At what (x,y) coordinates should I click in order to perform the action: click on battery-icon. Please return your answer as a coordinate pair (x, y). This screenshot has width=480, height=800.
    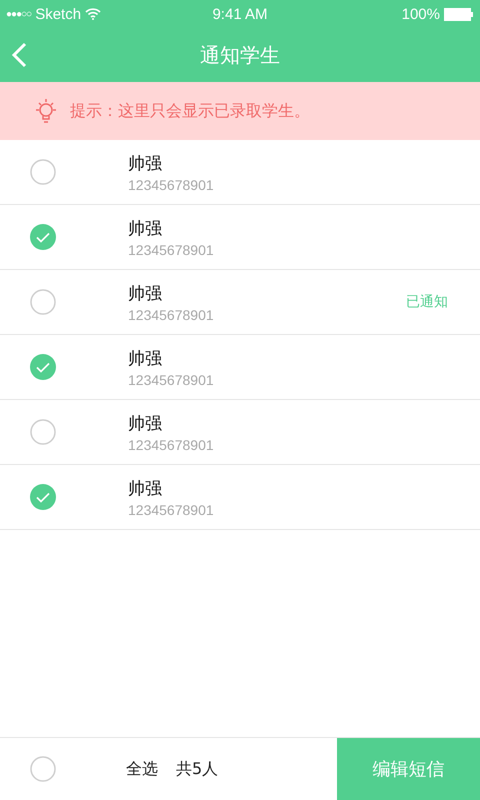
    Looking at the image, I should click on (459, 14).